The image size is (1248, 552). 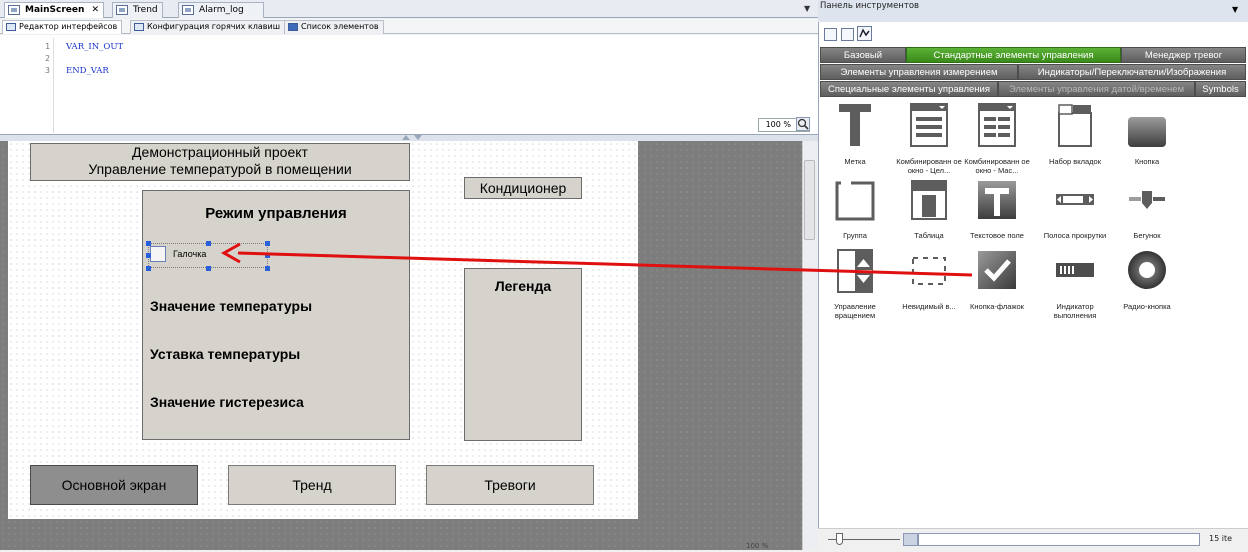 What do you see at coordinates (137, 10) in the screenshot?
I see `tab-trend: Trend` at bounding box center [137, 10].